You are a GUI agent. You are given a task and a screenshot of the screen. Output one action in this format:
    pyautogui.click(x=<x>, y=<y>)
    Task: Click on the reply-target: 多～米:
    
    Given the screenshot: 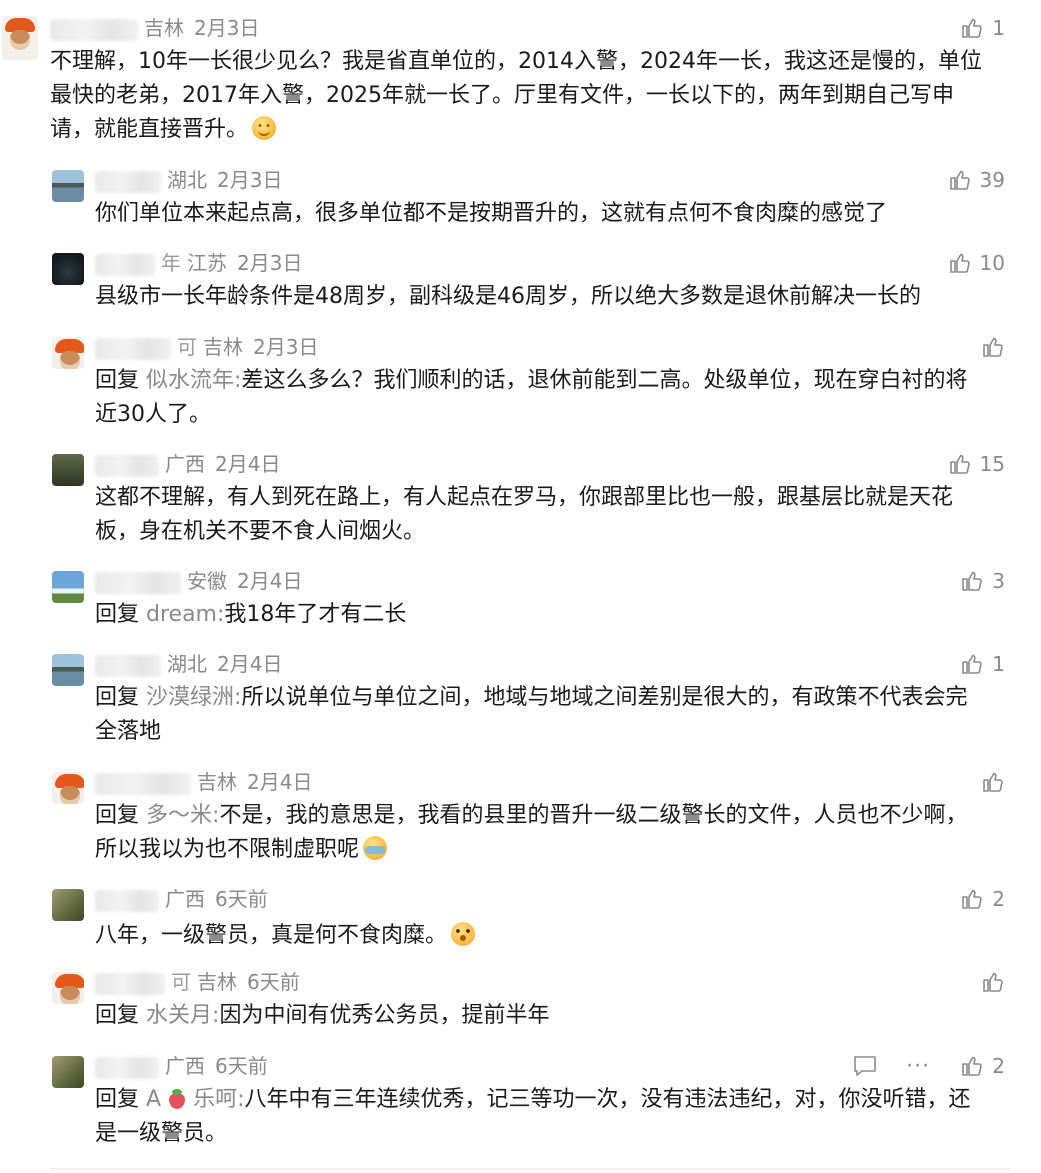 What is the action you would take?
    pyautogui.click(x=182, y=815)
    